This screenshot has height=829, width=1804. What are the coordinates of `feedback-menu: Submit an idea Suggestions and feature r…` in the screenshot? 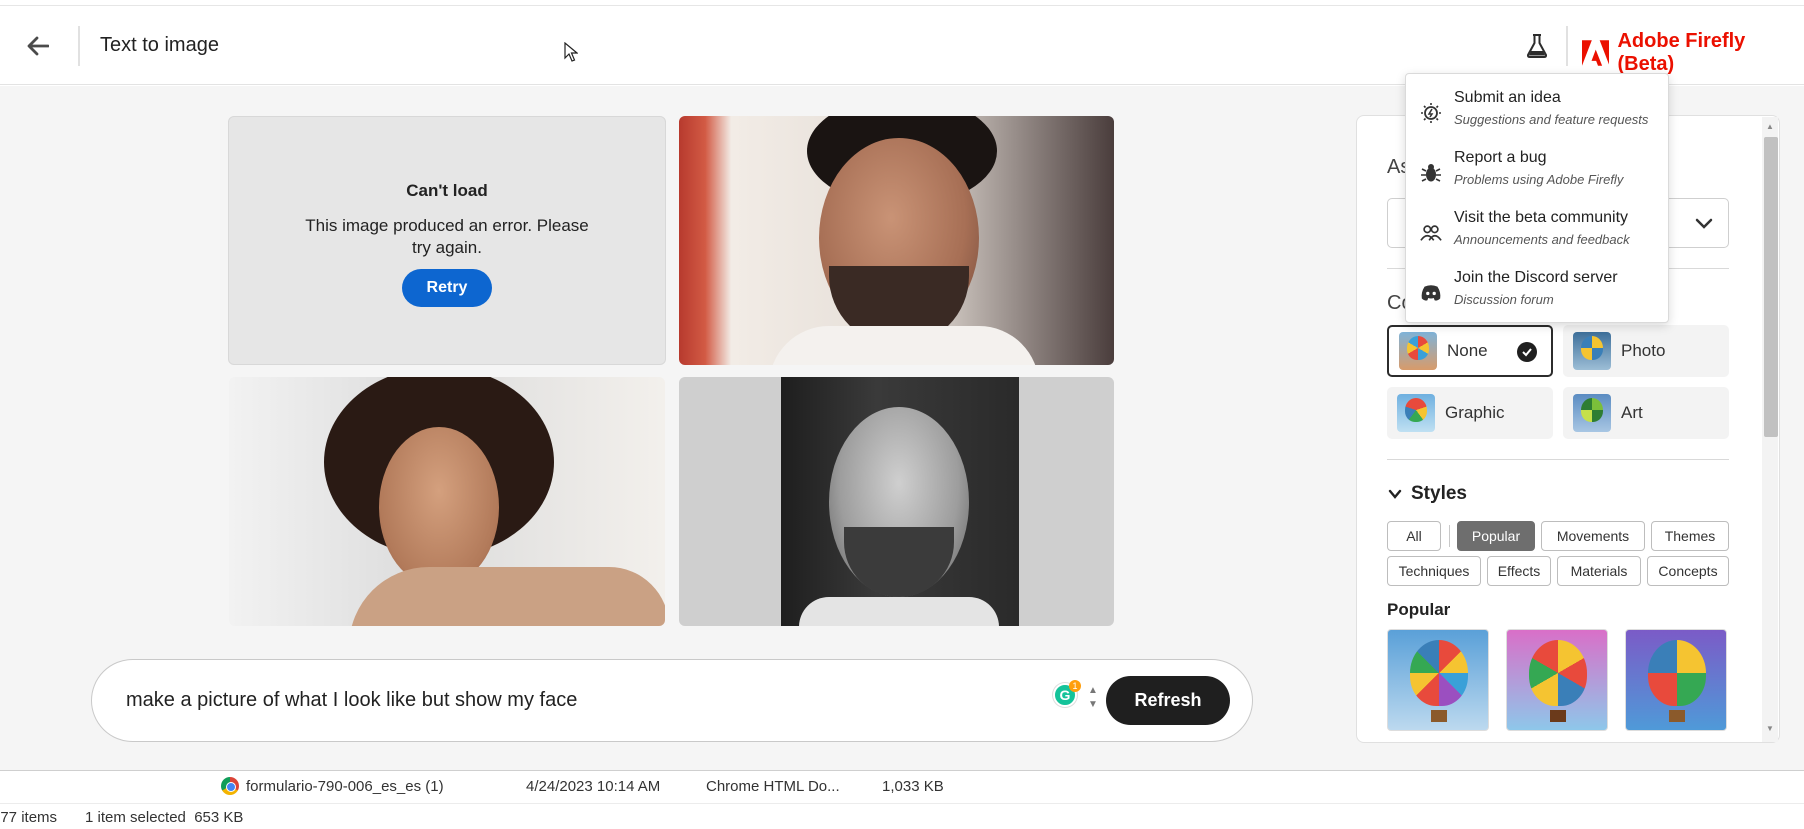 It's located at (1537, 198).